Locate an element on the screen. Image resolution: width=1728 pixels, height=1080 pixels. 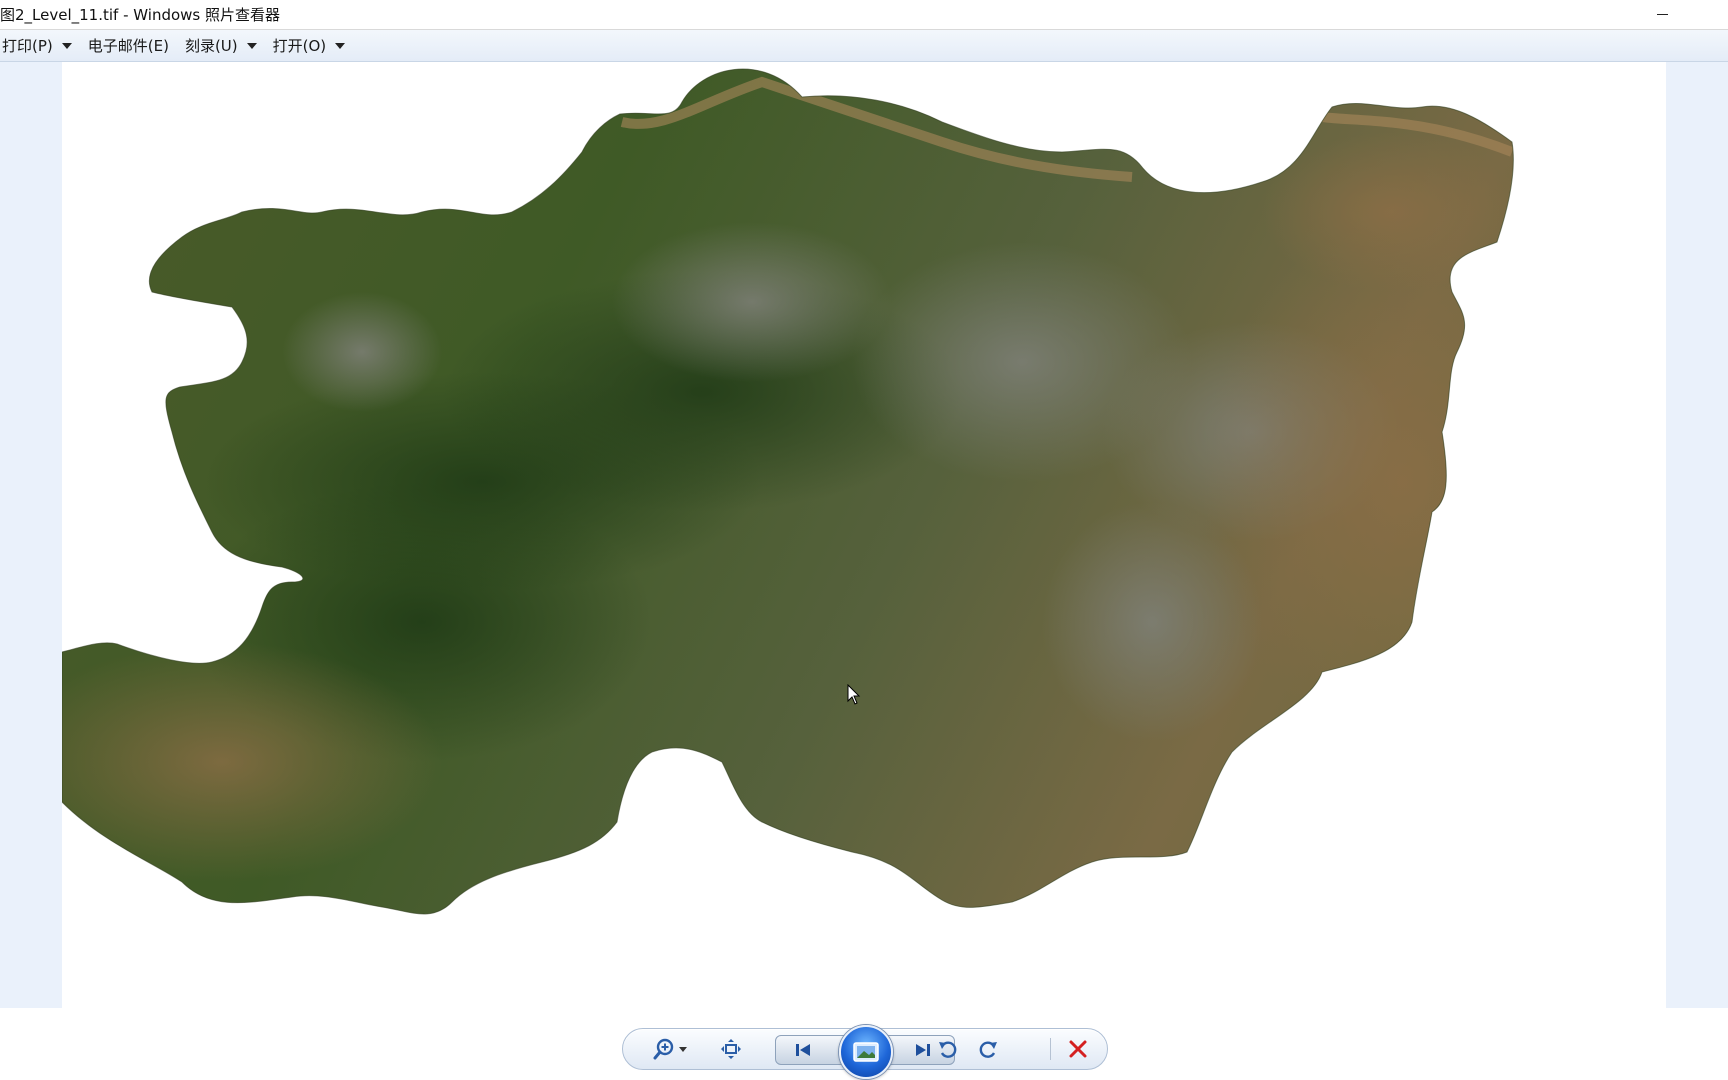
magnifier-zoom-icon is located at coordinates (670, 1049).